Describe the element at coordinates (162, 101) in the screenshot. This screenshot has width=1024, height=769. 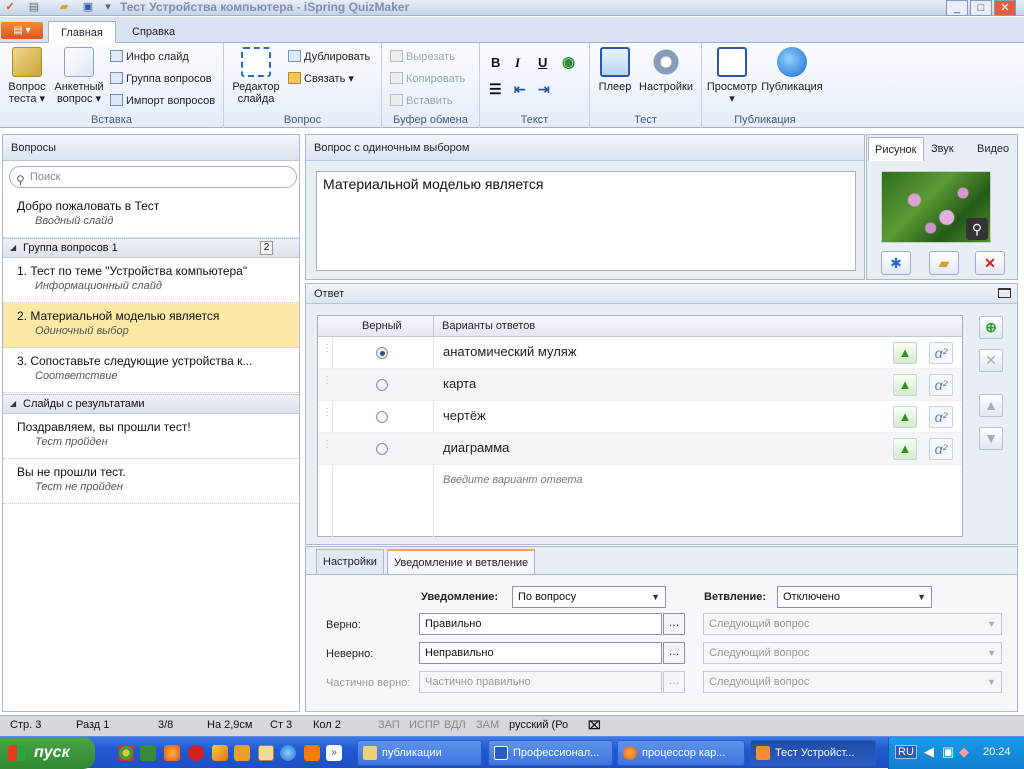
I see `import-questions-button: Импорт вопросов` at that location.